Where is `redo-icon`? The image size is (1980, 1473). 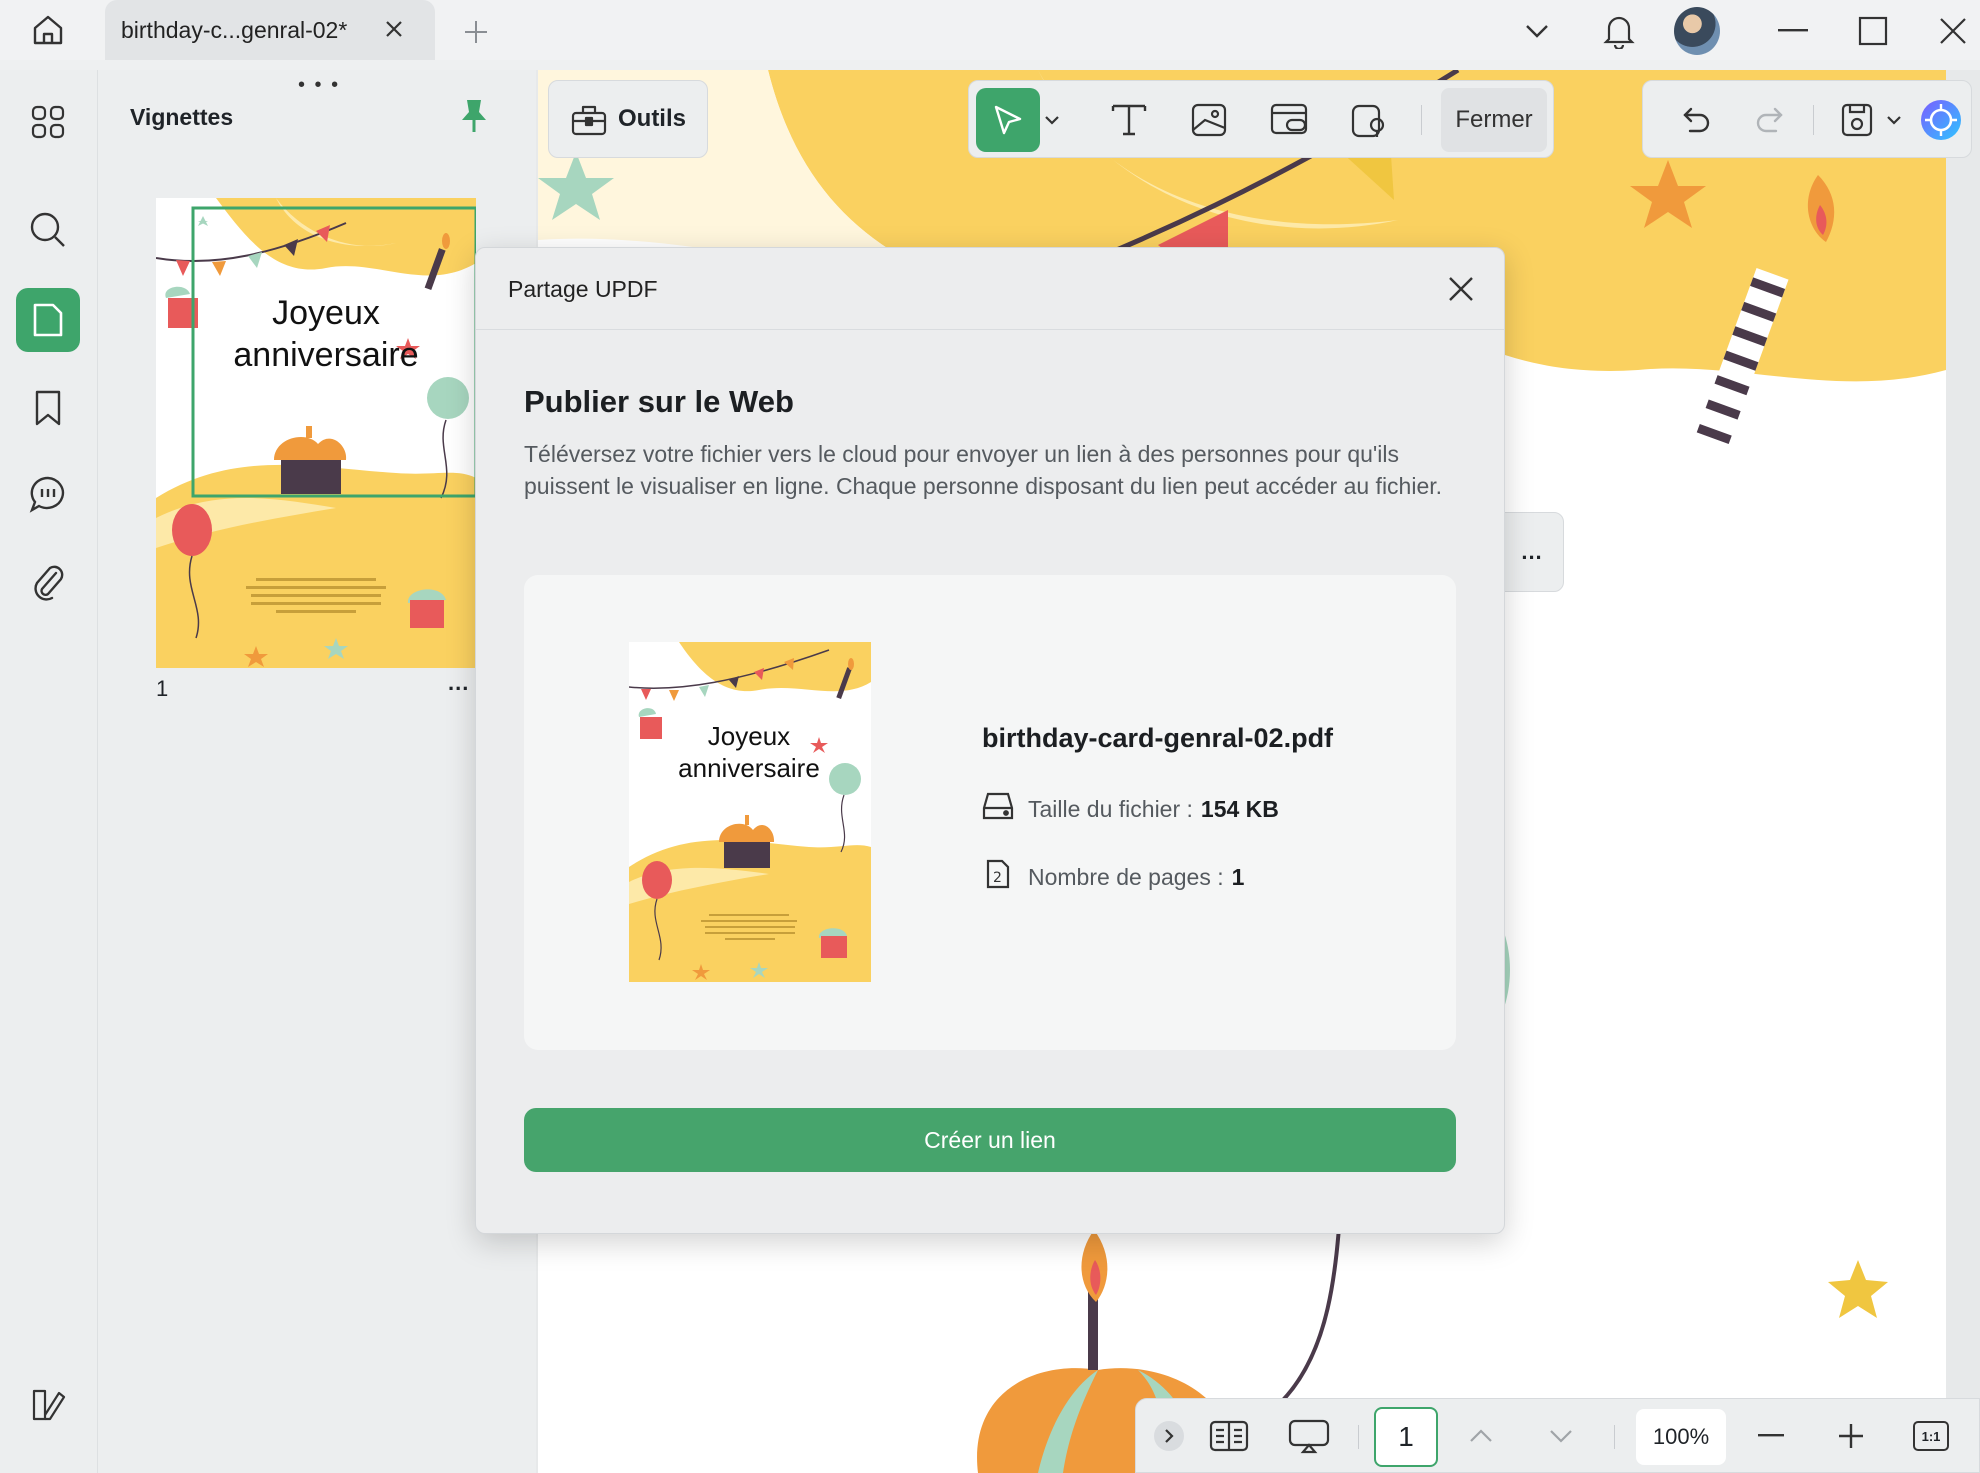
redo-icon is located at coordinates (1769, 120).